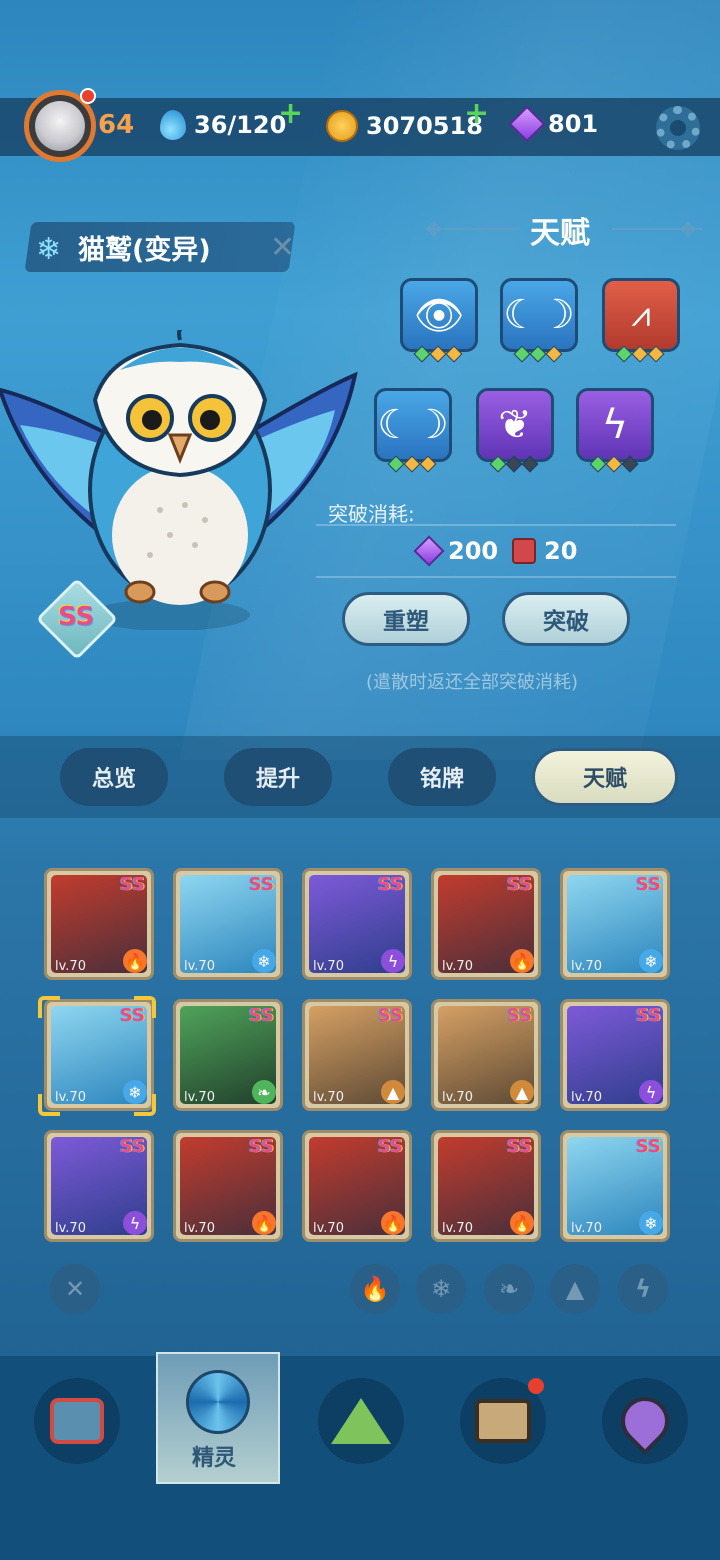 This screenshot has width=720, height=1560. Describe the element at coordinates (566, 619) in the screenshot. I see `breakthrough-button: 突破` at that location.